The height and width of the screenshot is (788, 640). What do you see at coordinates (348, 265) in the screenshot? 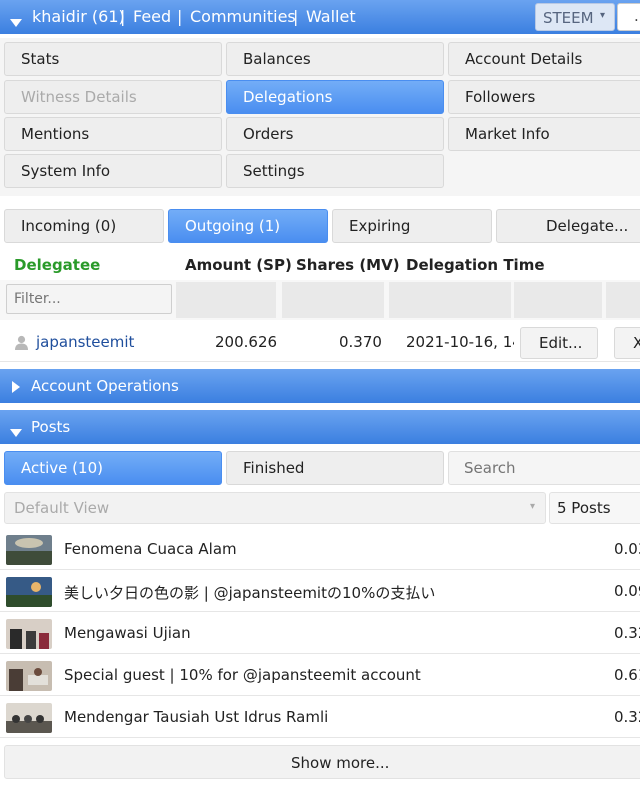
I see `column-header-shares: Shares (MV)` at bounding box center [348, 265].